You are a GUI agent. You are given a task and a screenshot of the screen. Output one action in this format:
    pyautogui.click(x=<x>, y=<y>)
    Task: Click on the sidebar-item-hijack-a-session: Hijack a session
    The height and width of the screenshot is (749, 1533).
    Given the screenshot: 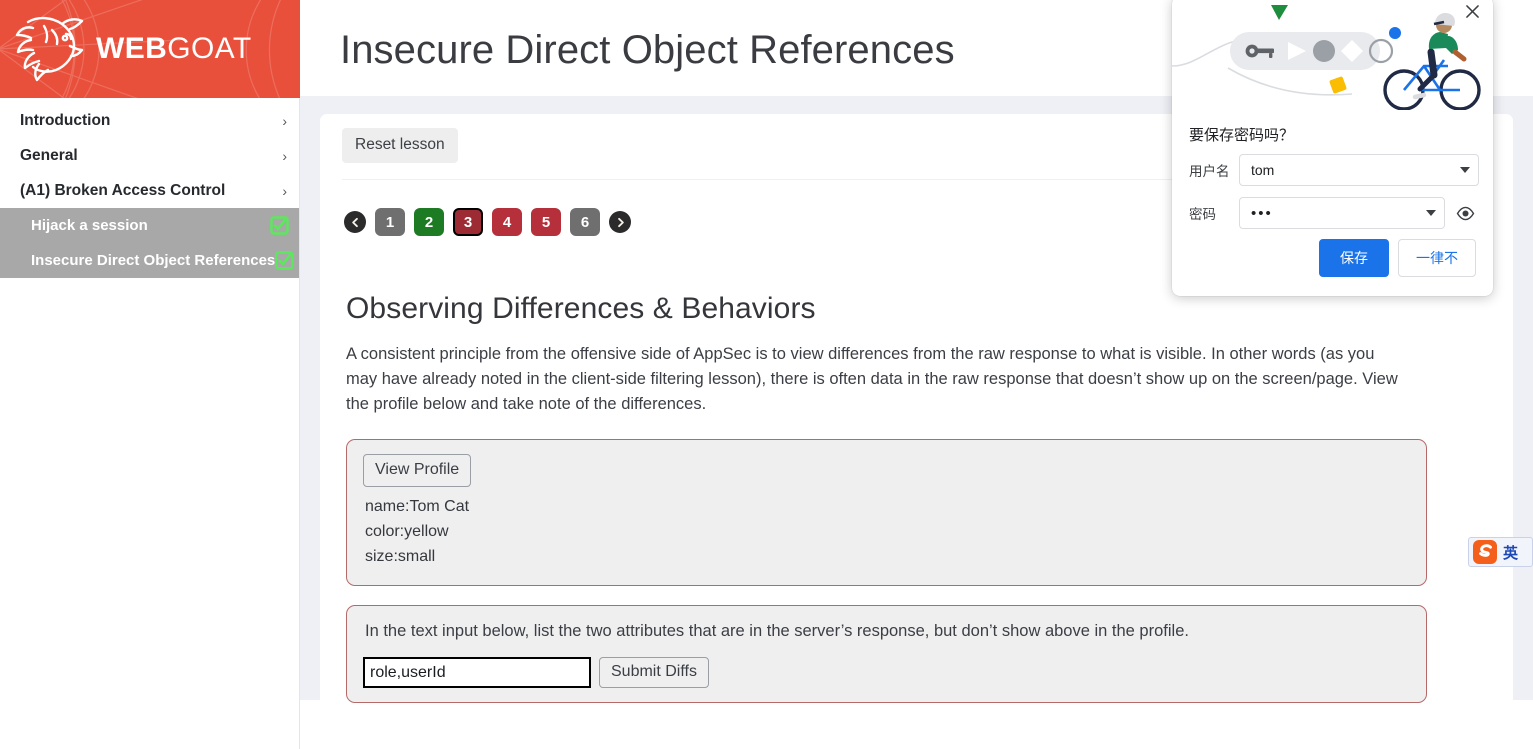 What is the action you would take?
    pyautogui.click(x=149, y=225)
    